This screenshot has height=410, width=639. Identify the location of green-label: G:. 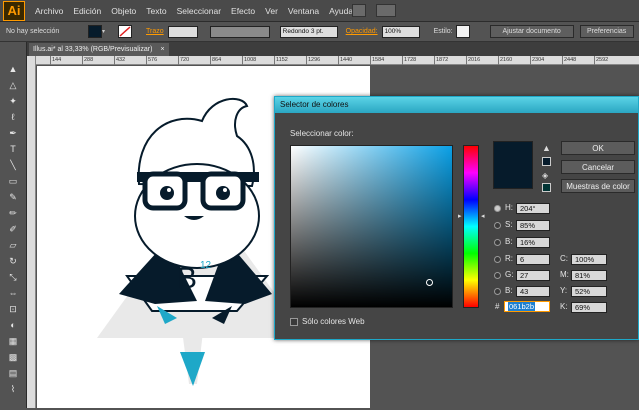
(509, 274).